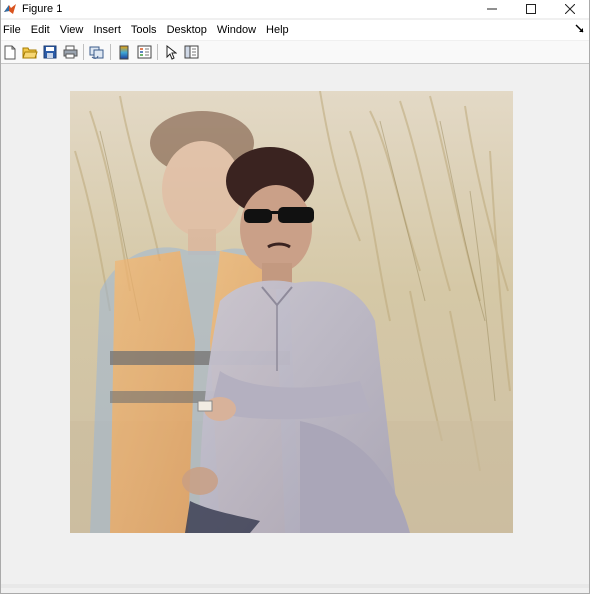  What do you see at coordinates (145, 30) in the screenshot?
I see `menu-tools: Tools` at bounding box center [145, 30].